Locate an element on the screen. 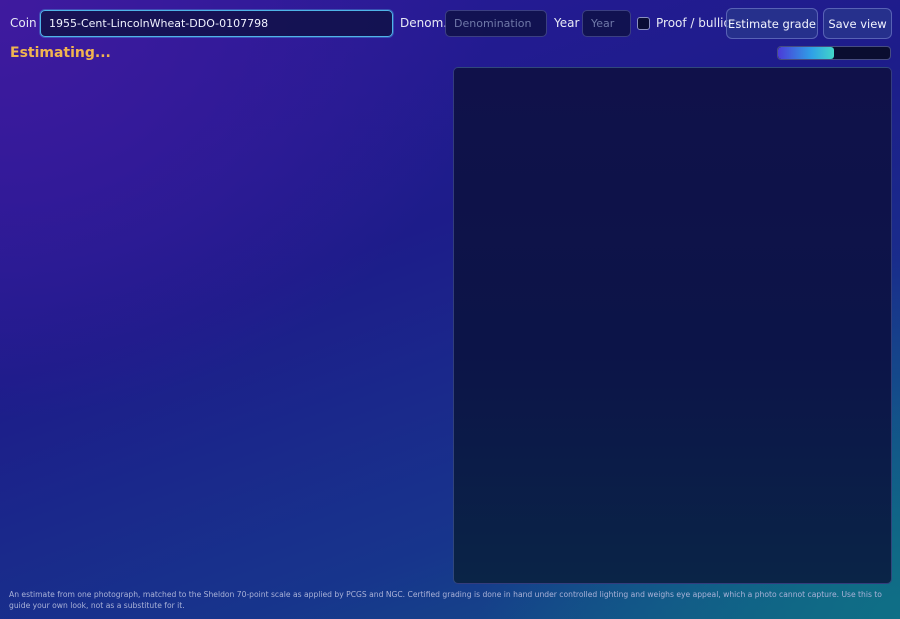 The image size is (900, 619). coin-label: Coin is located at coordinates (23, 23).